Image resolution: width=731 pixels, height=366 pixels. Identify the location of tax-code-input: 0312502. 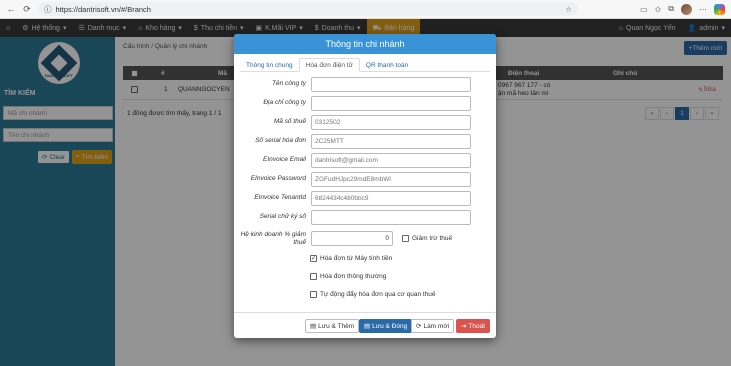
(391, 122).